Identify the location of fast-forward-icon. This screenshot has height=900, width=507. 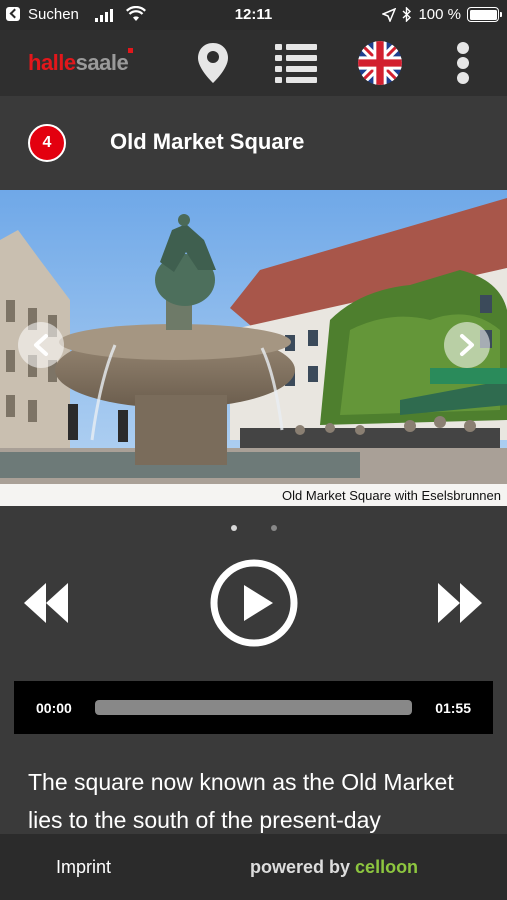
(460, 603).